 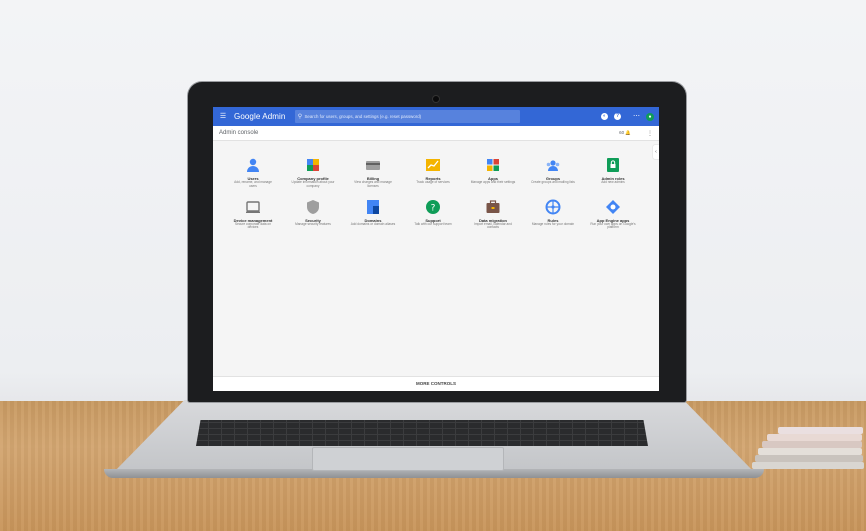 What do you see at coordinates (253, 206) in the screenshot?
I see `device-management-icon` at bounding box center [253, 206].